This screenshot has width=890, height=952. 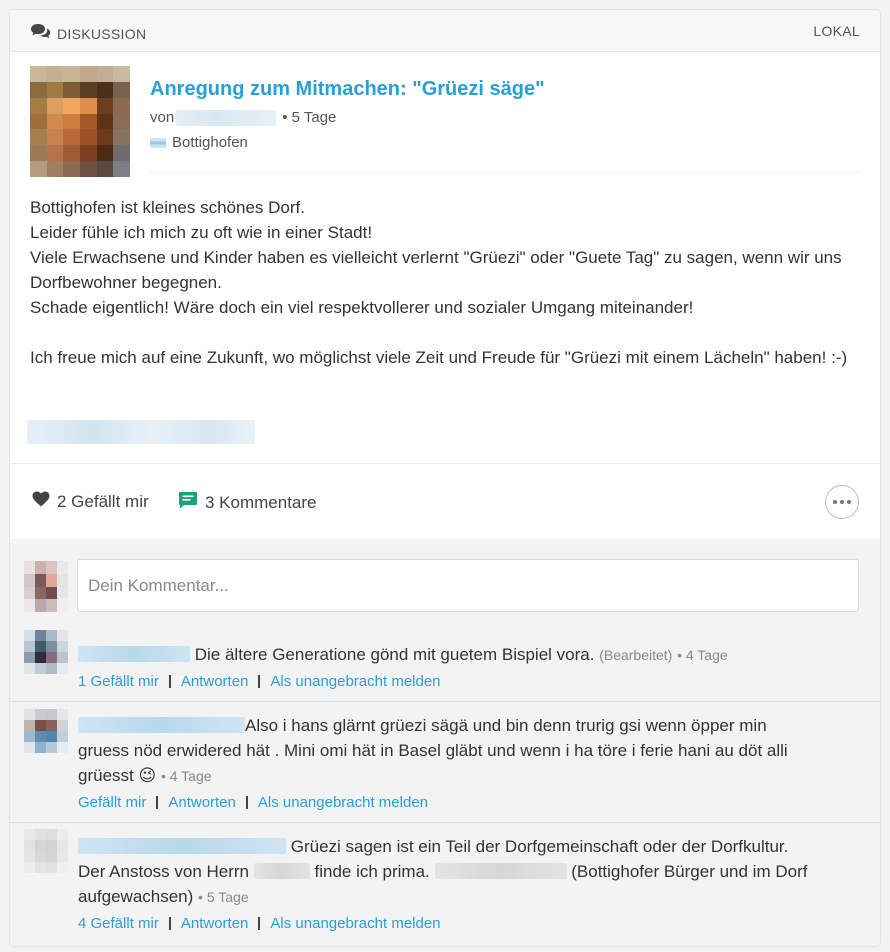 I want to click on post-title: Anregung zum Mitmachen: "Grüezi säge", so click(x=347, y=89).